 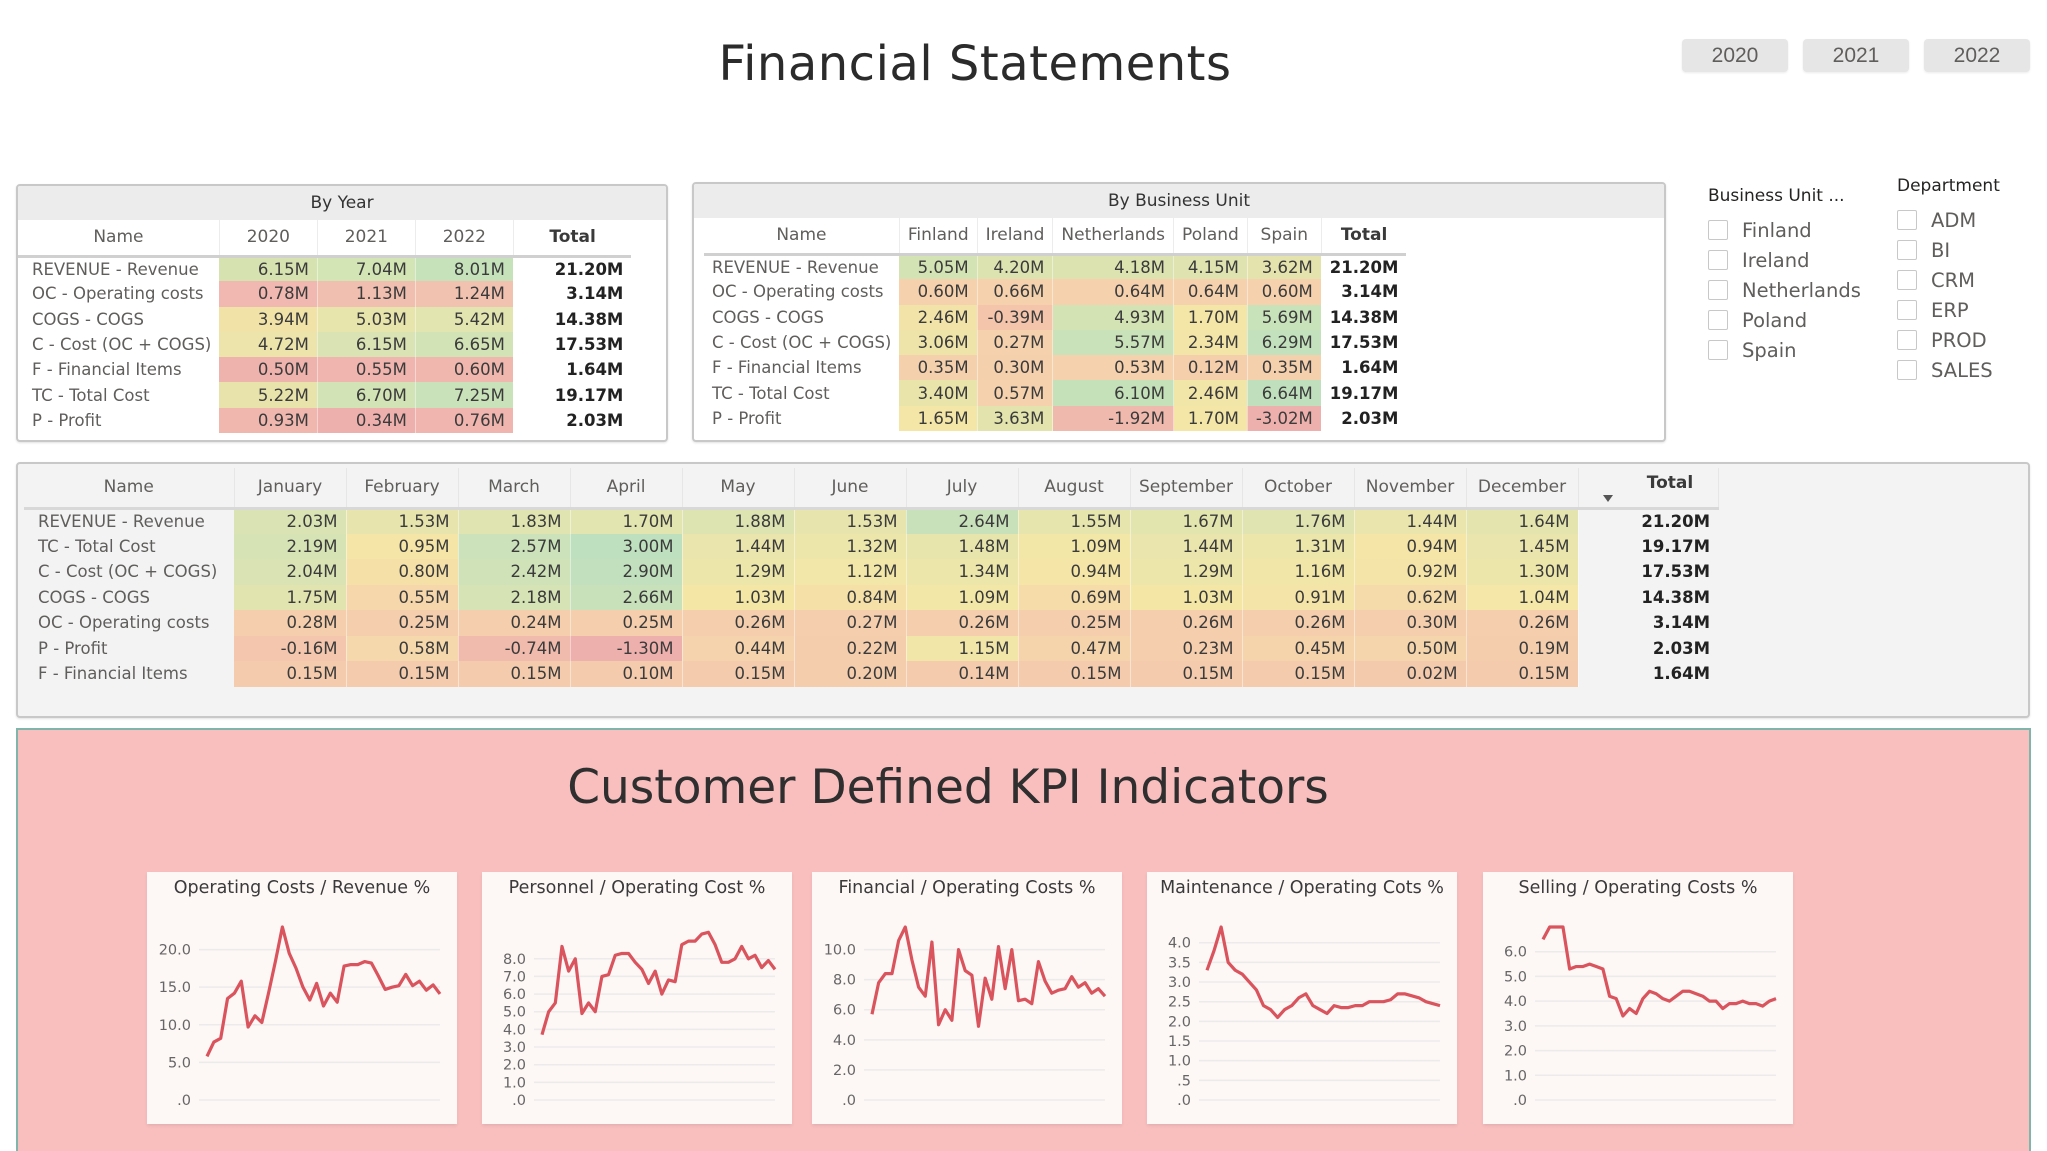 What do you see at coordinates (1948, 250) in the screenshot?
I see `slicer-option-bi: BI` at bounding box center [1948, 250].